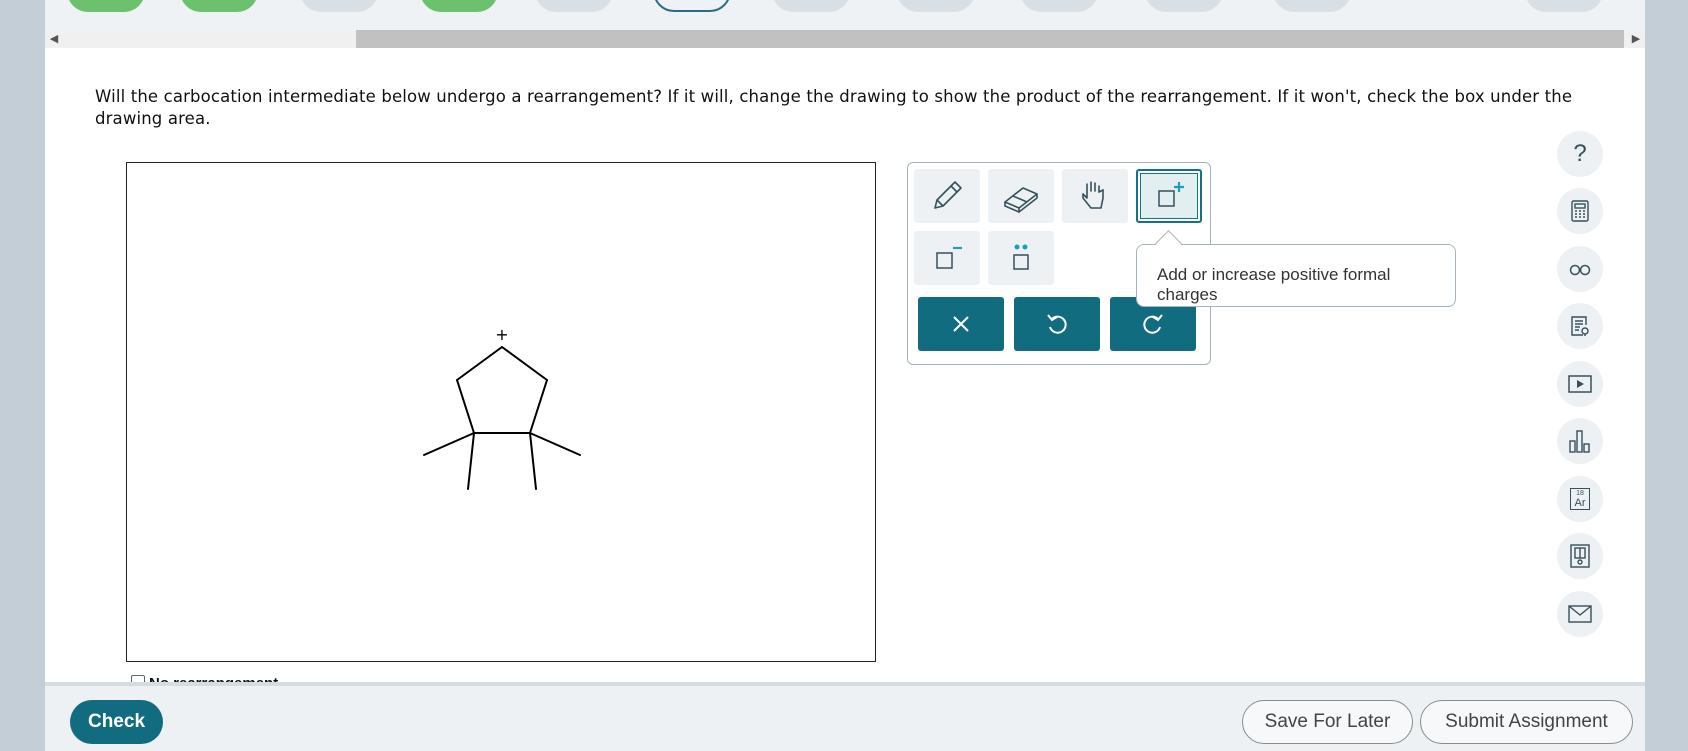 Image resolution: width=1688 pixels, height=751 pixels. I want to click on hand-icon, so click(1093, 195).